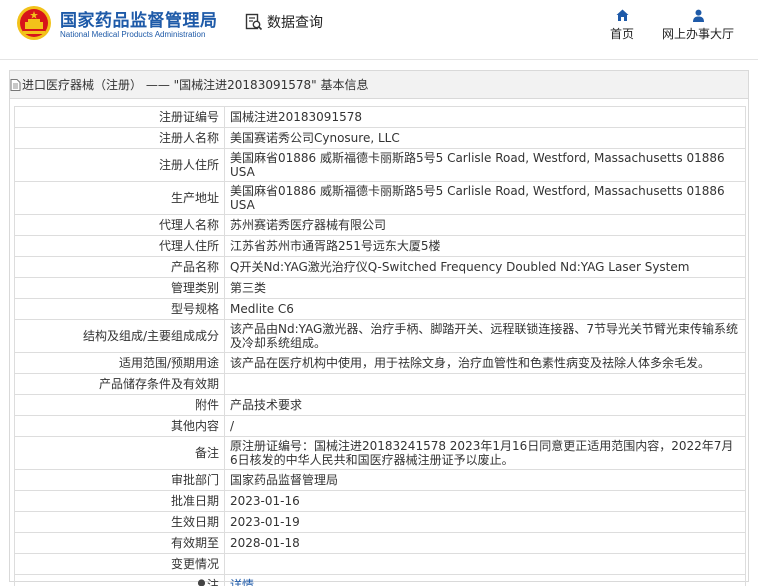 The height and width of the screenshot is (586, 758). I want to click on note-label-cell: 注, so click(119, 580).